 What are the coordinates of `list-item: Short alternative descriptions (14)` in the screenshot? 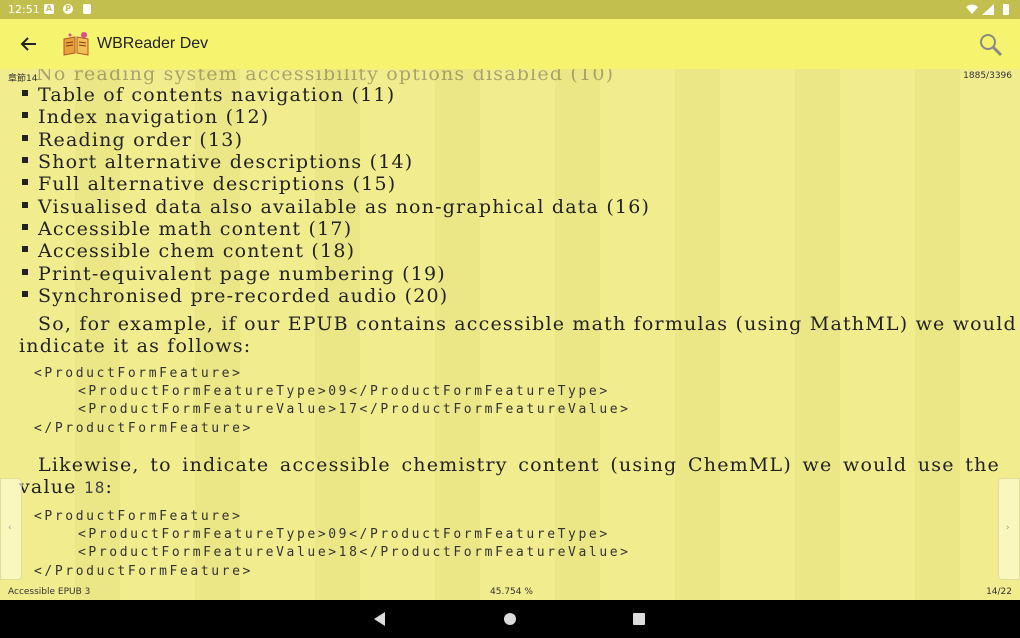 It's located at (217, 162).